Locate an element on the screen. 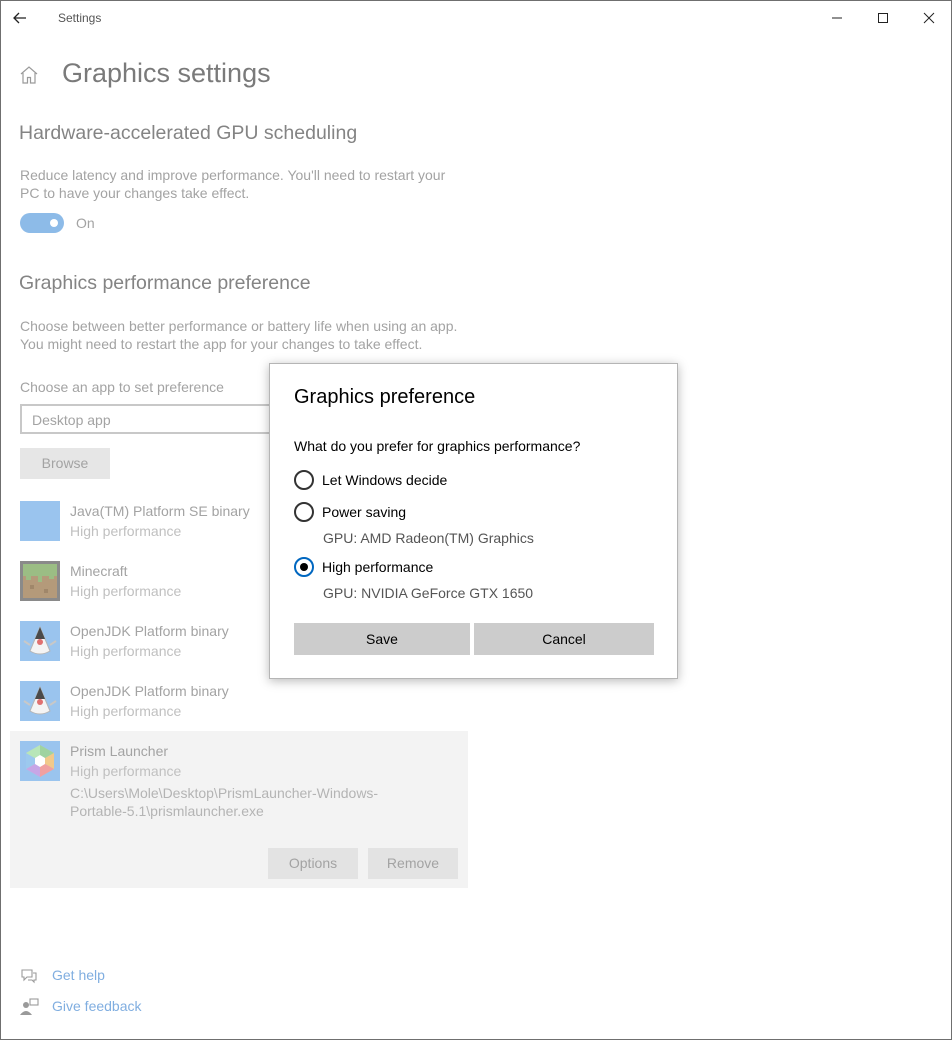 Image resolution: width=952 pixels, height=1040 pixels. app-list-item: OpenJDK Platform binary High performance is located at coordinates (240, 706).